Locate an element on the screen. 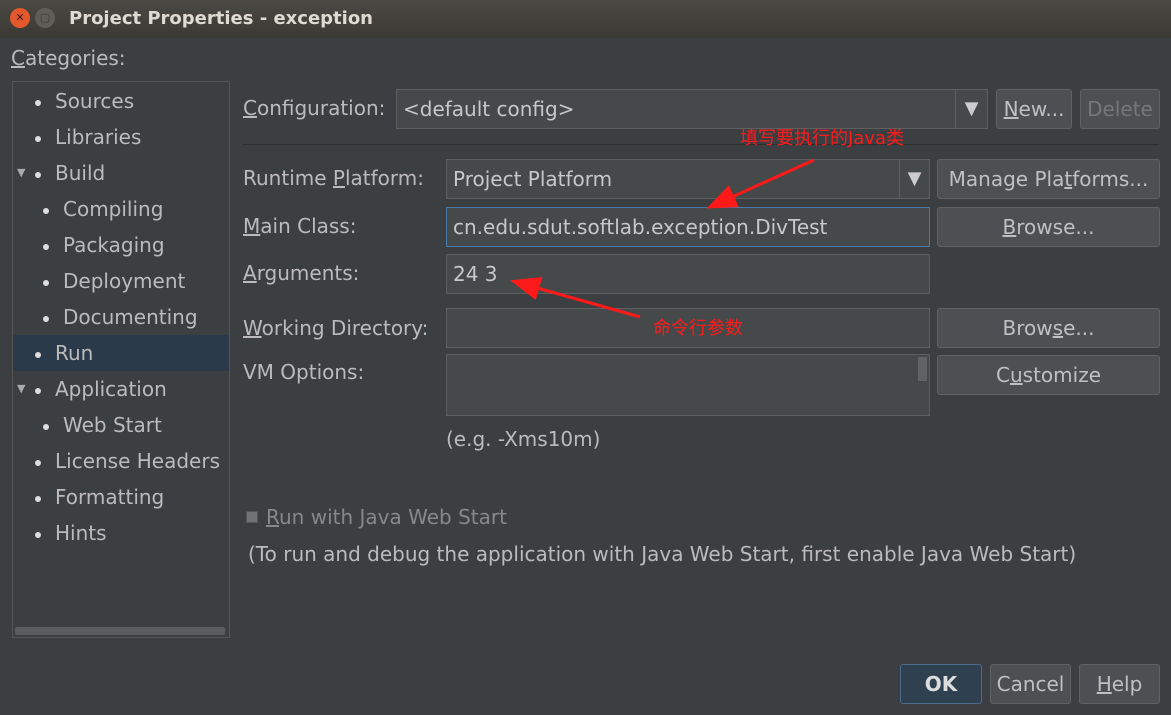  cancel-button: Cancel is located at coordinates (1030, 684).